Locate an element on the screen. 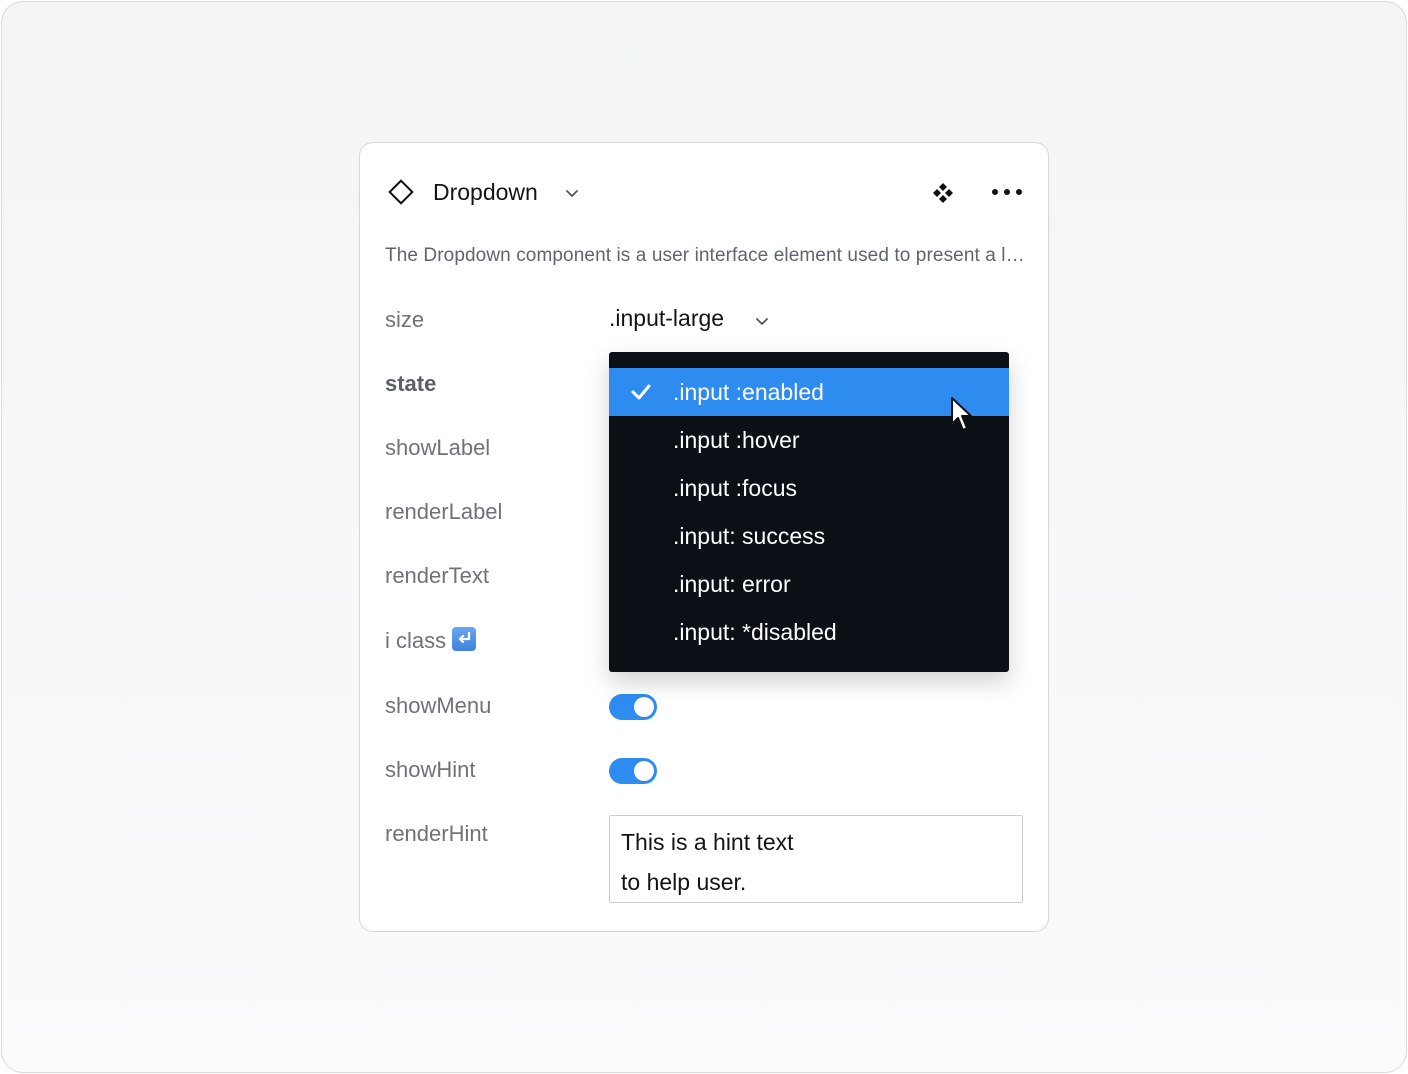  prop-label-state: state is located at coordinates (411, 383).